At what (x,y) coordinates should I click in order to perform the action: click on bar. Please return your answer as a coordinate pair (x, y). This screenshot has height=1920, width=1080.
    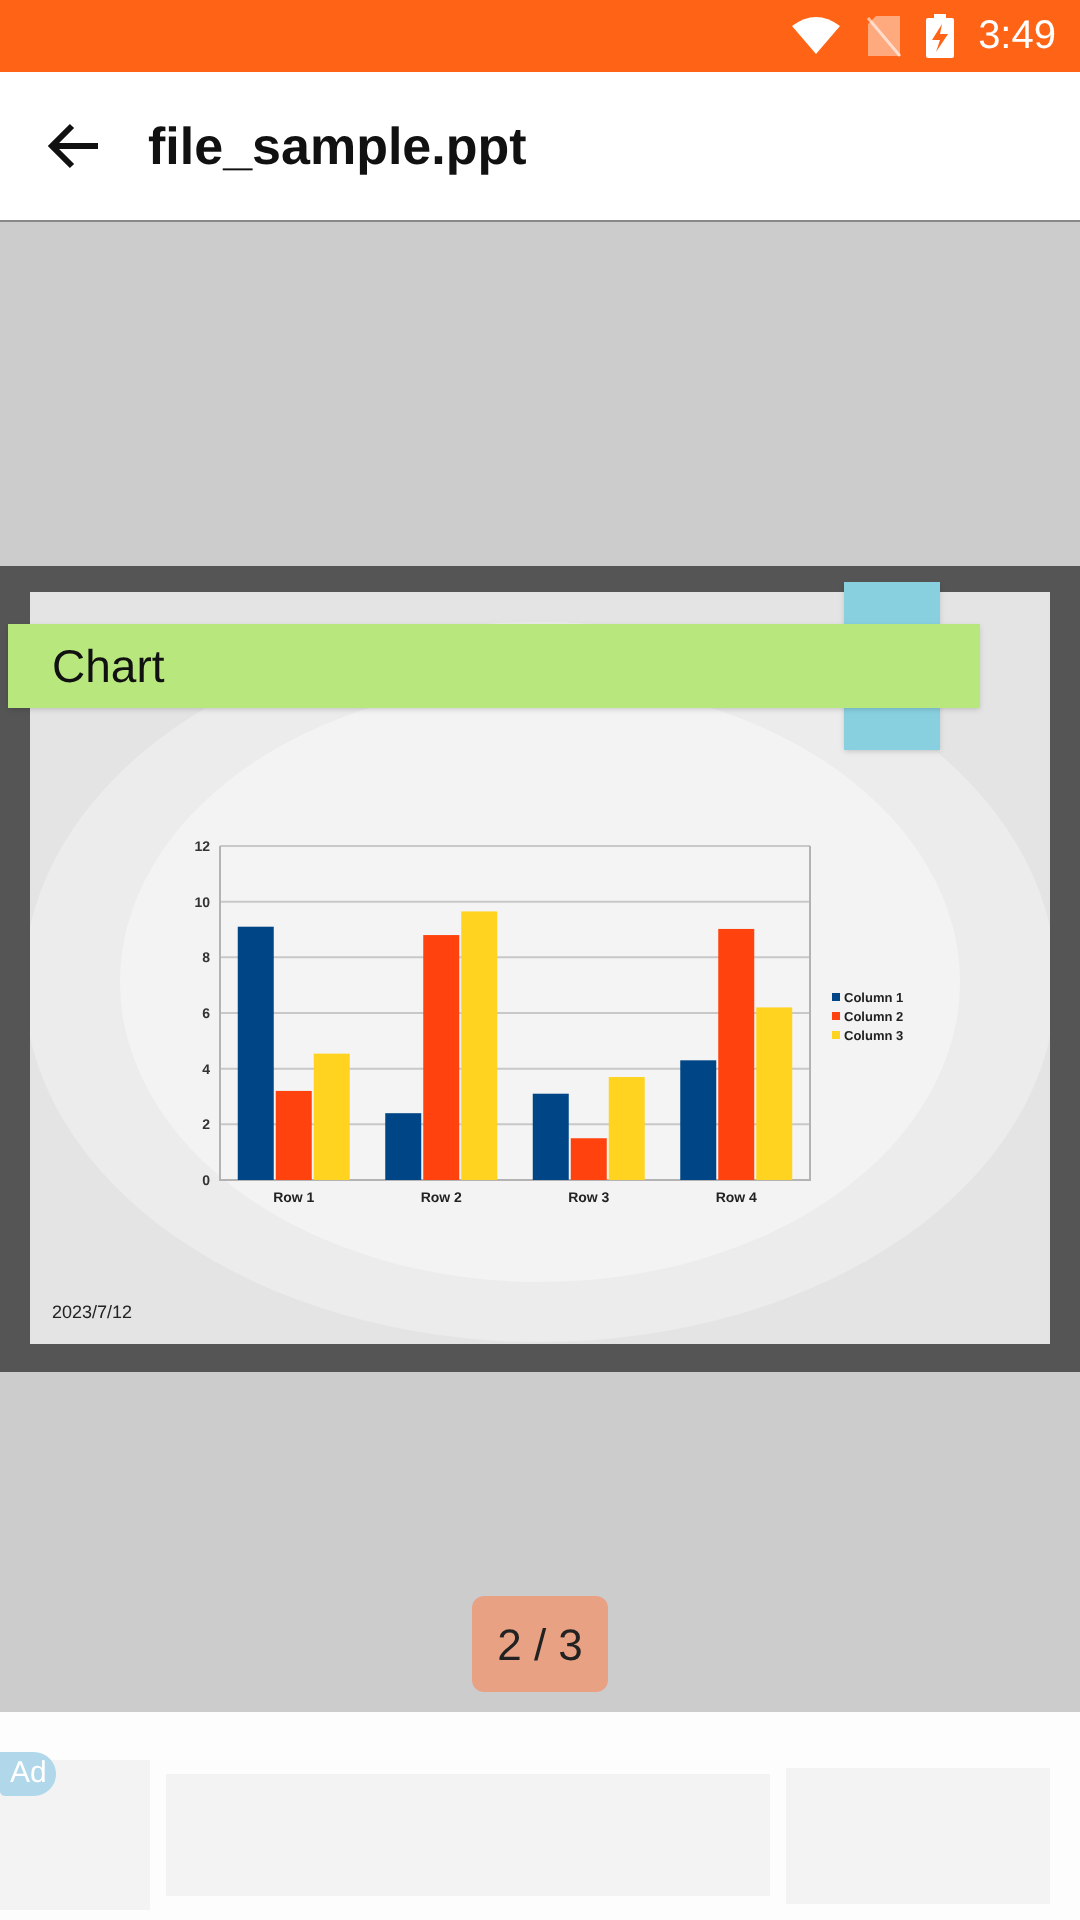
    Looking at the image, I should click on (331, 1116).